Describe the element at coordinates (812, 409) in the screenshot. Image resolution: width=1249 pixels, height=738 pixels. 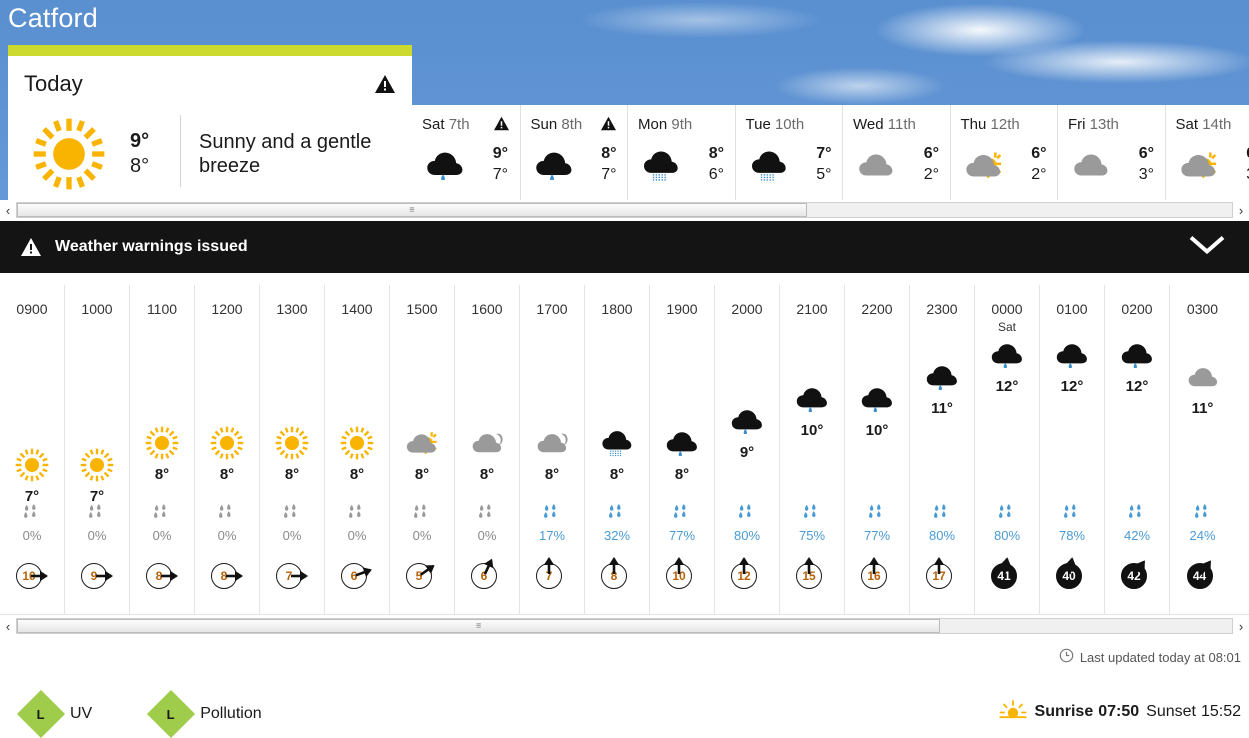
I see `hour-weather-block: 10°` at that location.